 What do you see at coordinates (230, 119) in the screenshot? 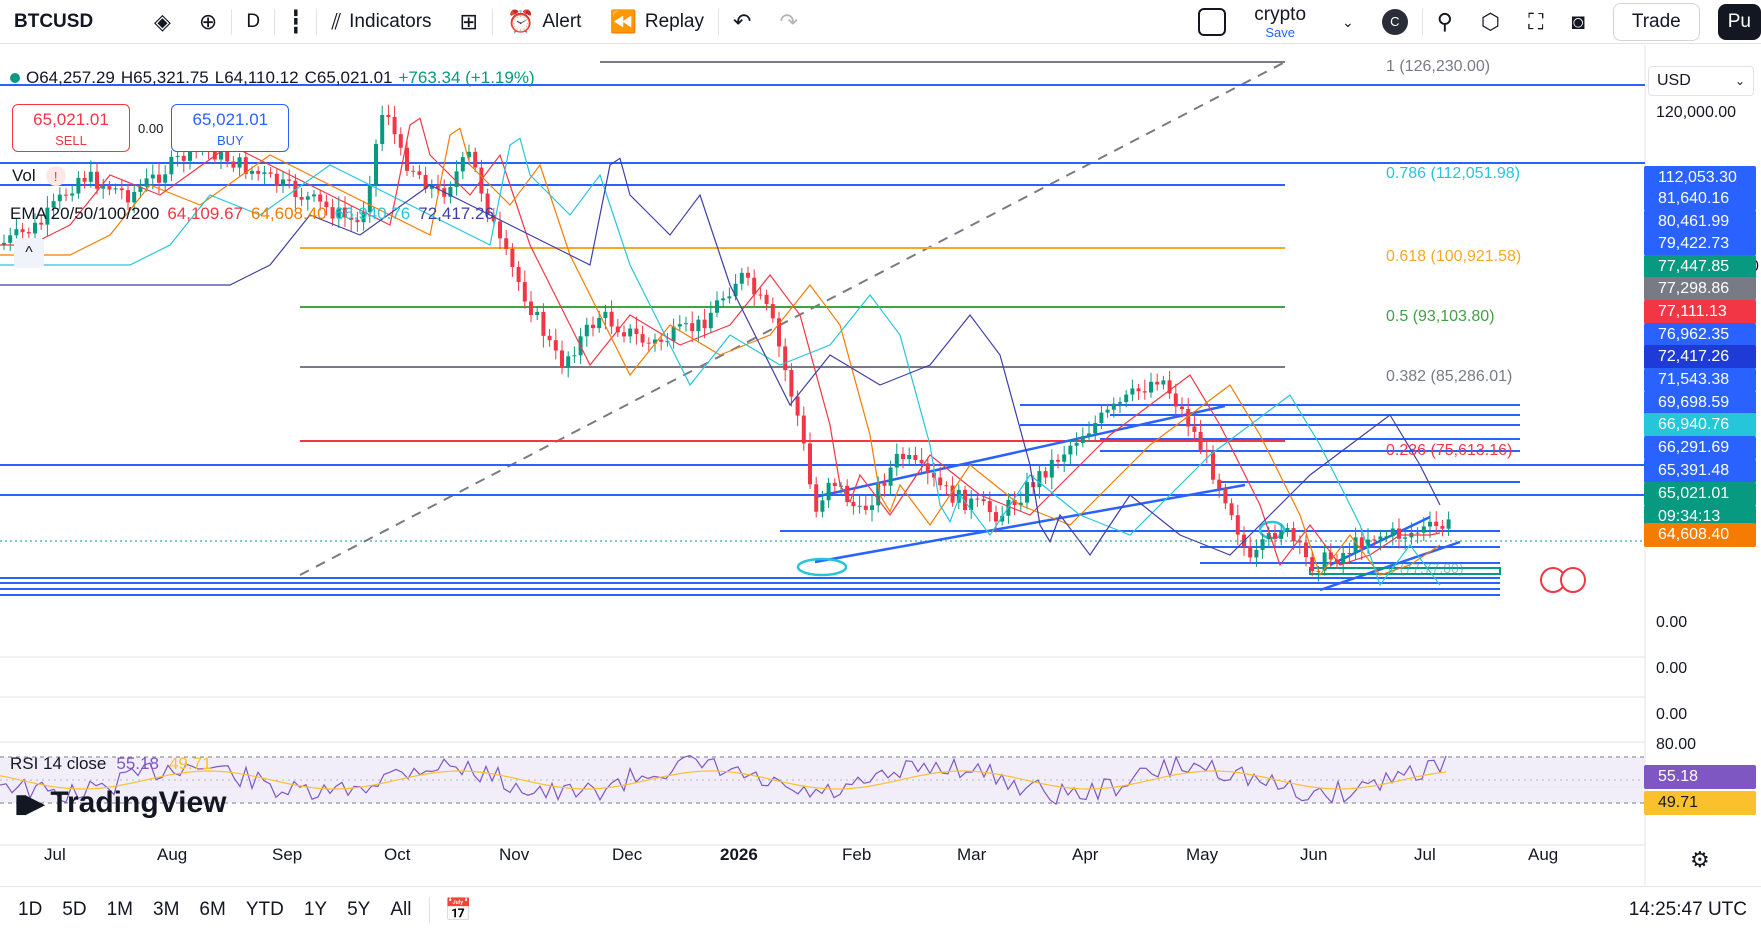
I see `buy-price: 65,021.01` at bounding box center [230, 119].